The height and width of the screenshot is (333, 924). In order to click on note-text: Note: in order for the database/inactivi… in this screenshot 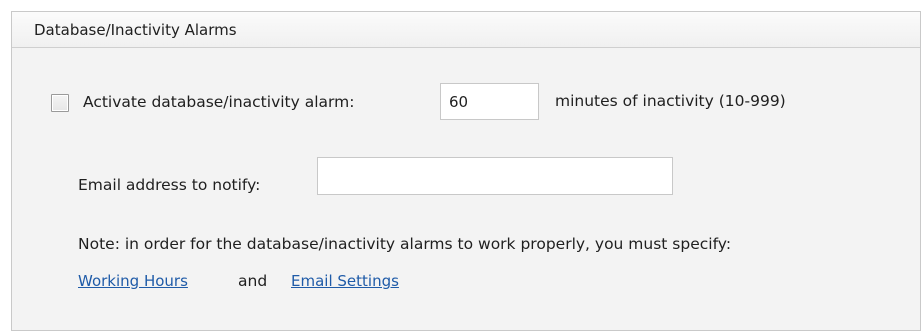, I will do `click(405, 244)`.